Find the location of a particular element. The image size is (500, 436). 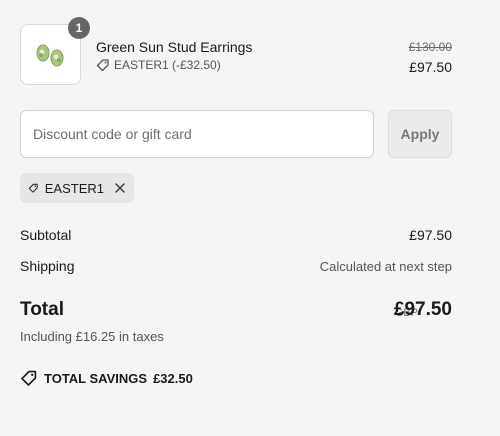

applied-code-label: EASTER1 is located at coordinates (74, 188).